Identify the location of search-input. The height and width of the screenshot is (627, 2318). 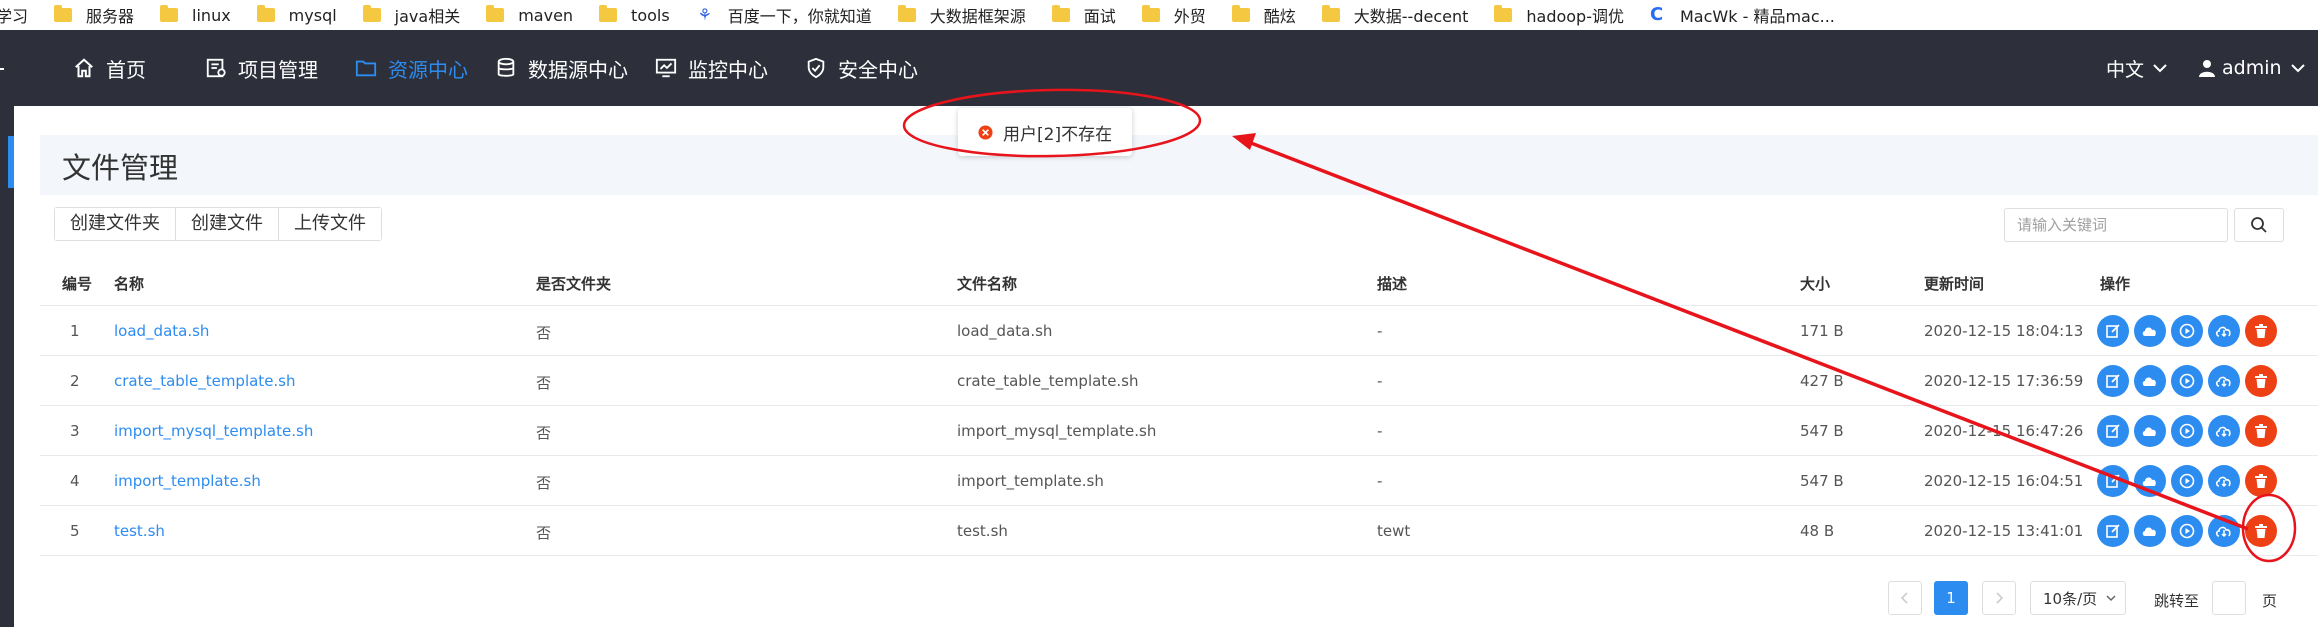
(2116, 225).